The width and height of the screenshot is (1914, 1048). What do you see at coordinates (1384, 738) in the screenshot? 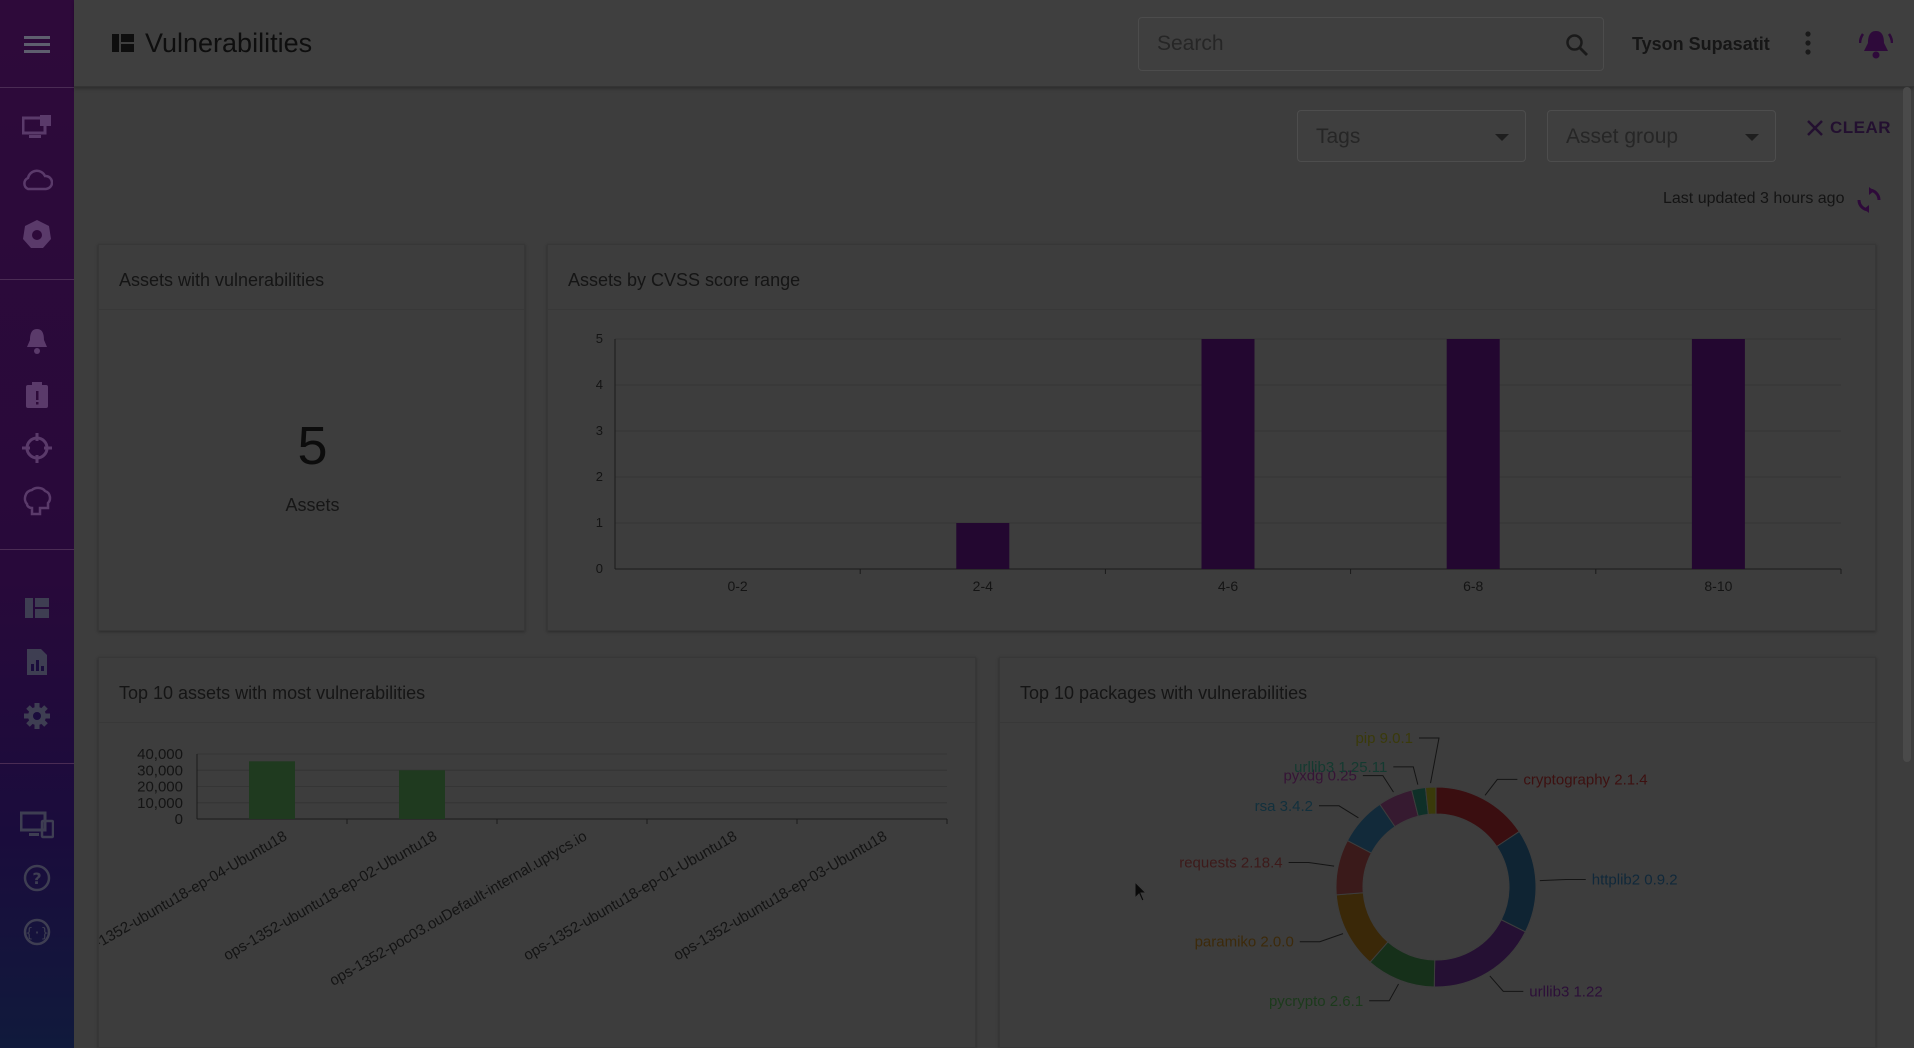
I see `slice-label: pip 9.0.1` at bounding box center [1384, 738].